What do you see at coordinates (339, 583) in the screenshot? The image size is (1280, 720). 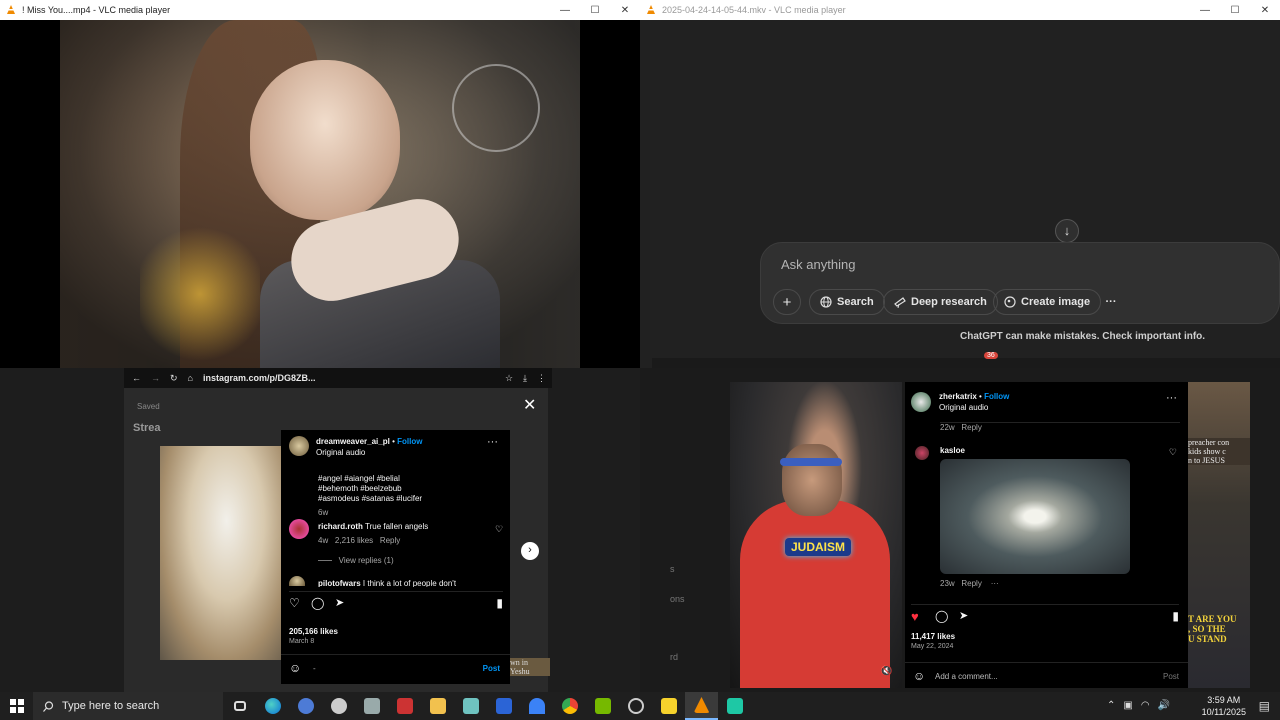 I see `comment-username: pilotofwars` at bounding box center [339, 583].